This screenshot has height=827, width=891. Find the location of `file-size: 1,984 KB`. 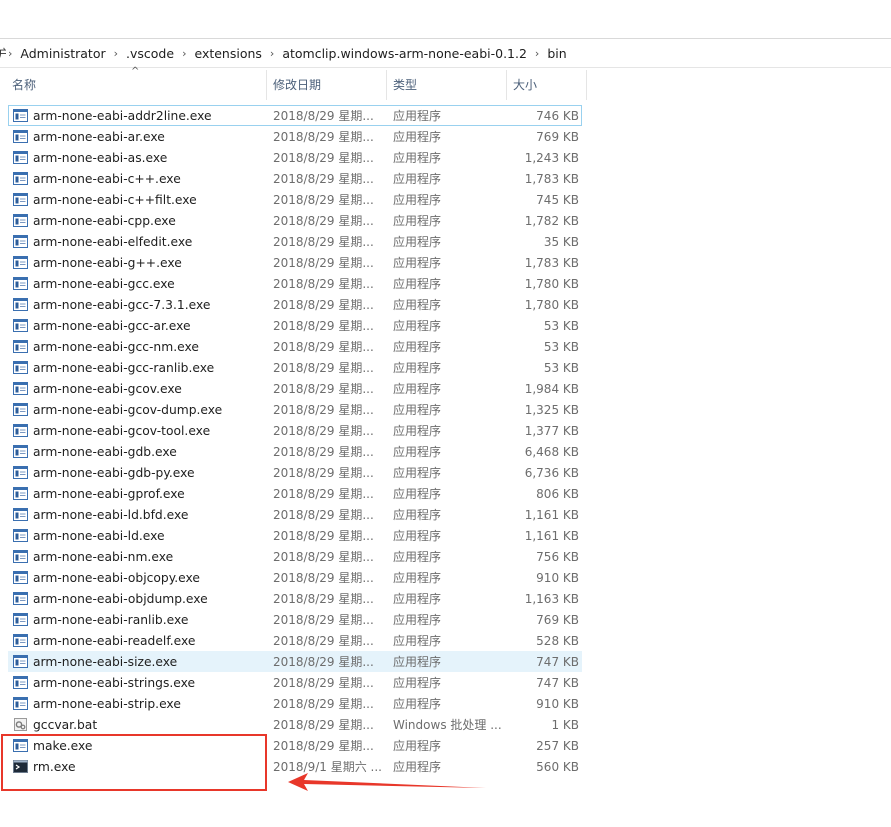

file-size: 1,984 KB is located at coordinates (551, 389).